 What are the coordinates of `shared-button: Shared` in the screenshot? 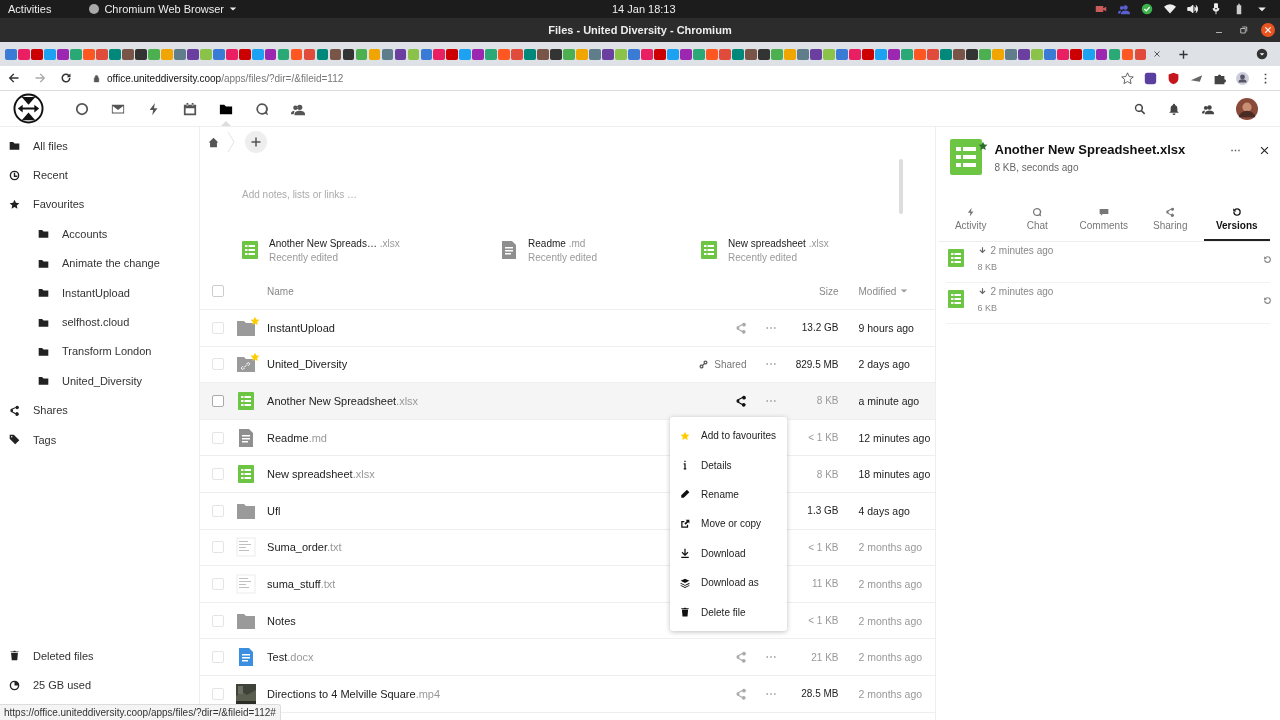 It's located at (722, 364).